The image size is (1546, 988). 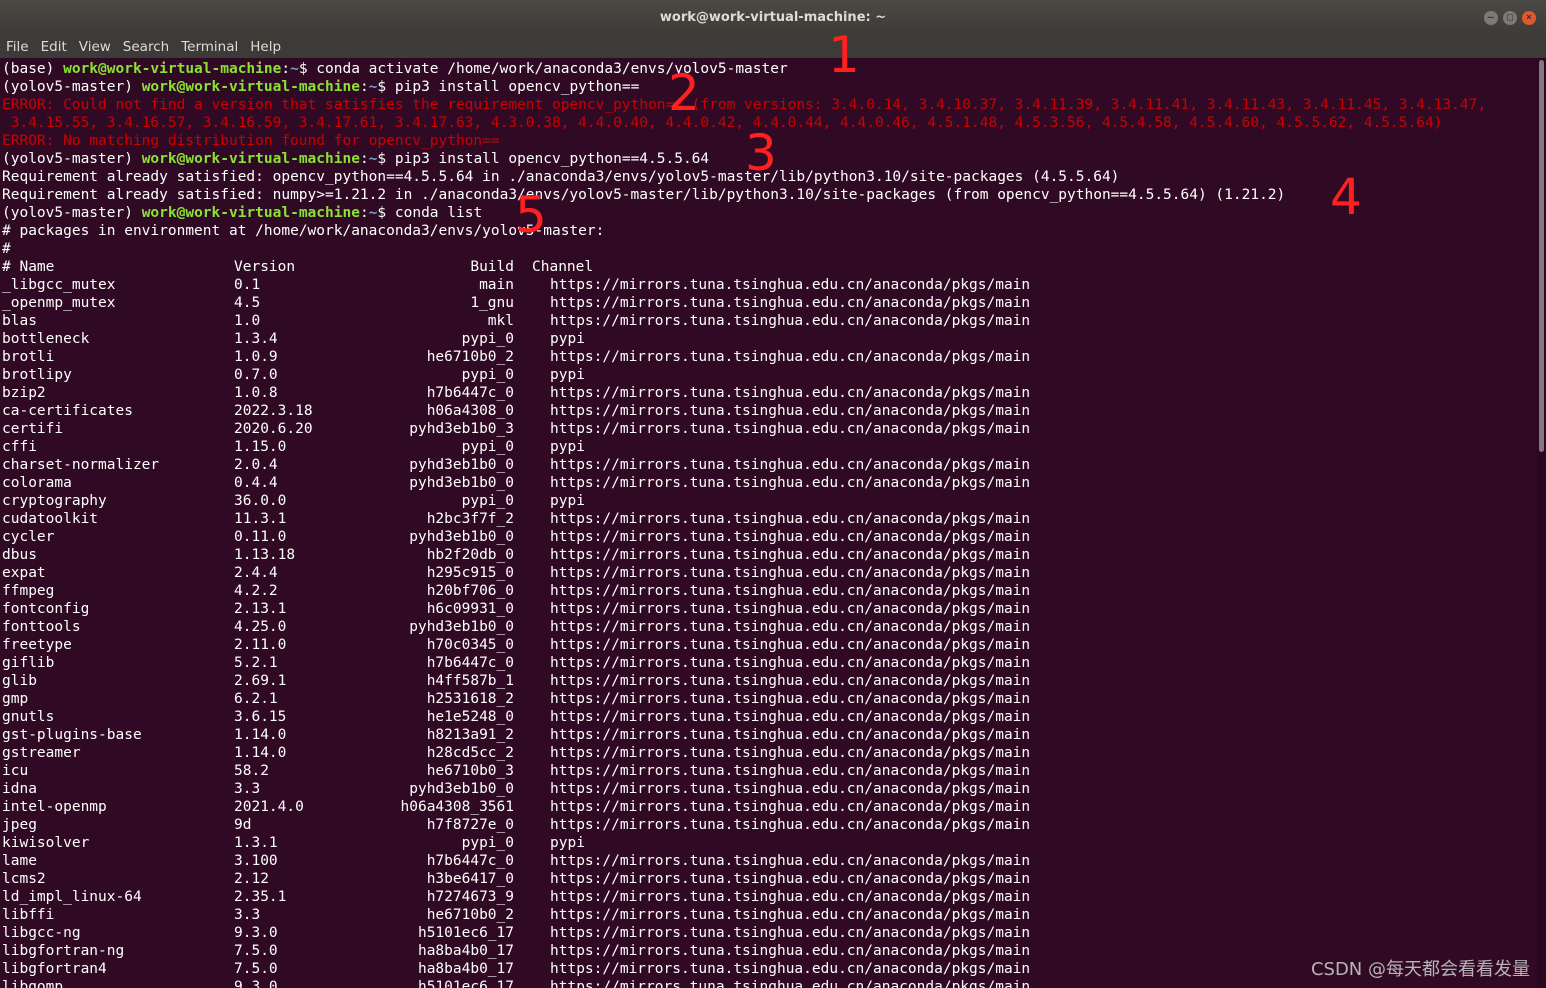 What do you see at coordinates (465, 933) in the screenshot?
I see `pkg-build: h5101ec6_17` at bounding box center [465, 933].